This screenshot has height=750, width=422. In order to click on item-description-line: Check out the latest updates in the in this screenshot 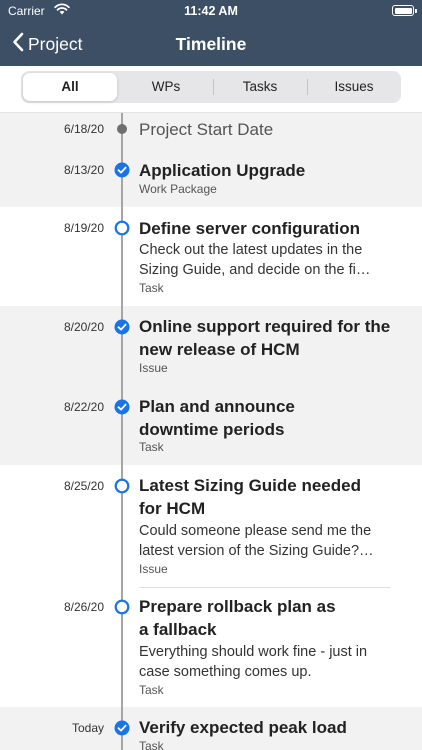, I will do `click(251, 250)`.